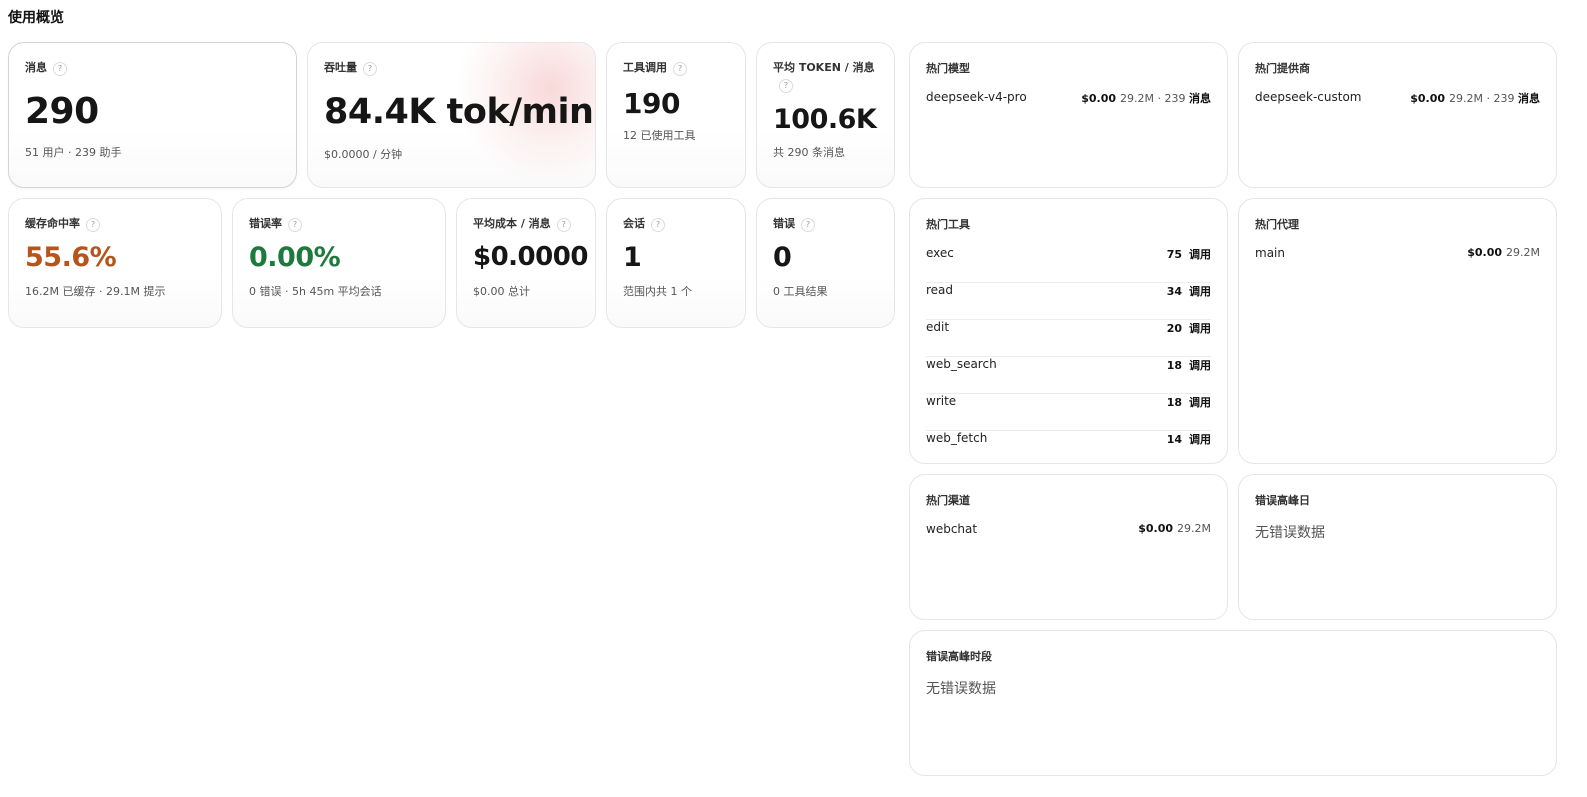 Image resolution: width=1587 pixels, height=797 pixels. What do you see at coordinates (501, 291) in the screenshot?
I see `avg-cost-sub: $0.00 总计` at bounding box center [501, 291].